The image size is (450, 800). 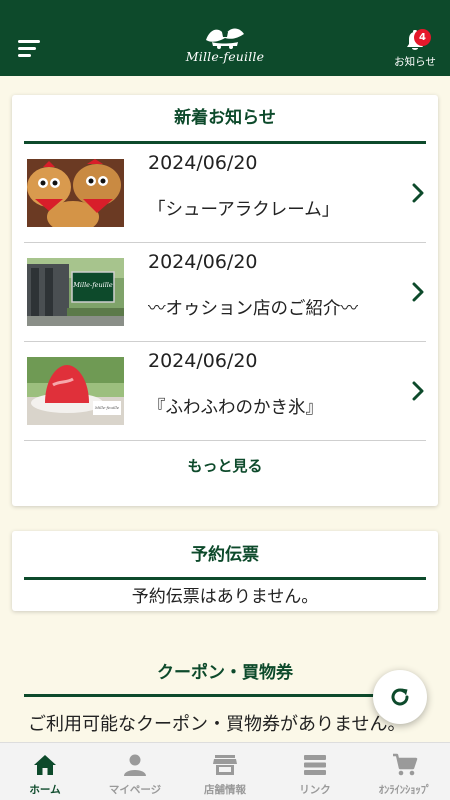 What do you see at coordinates (45, 765) in the screenshot?
I see `home-icon` at bounding box center [45, 765].